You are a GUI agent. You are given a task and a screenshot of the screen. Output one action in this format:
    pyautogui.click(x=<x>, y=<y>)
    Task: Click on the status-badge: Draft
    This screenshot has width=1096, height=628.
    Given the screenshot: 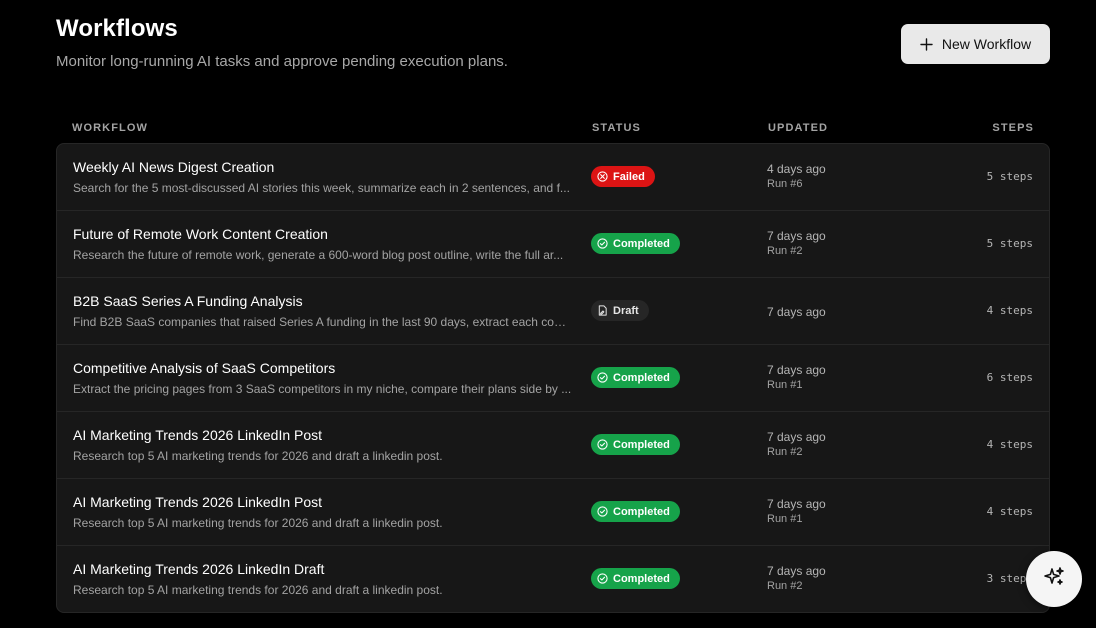 What is the action you would take?
    pyautogui.click(x=620, y=310)
    